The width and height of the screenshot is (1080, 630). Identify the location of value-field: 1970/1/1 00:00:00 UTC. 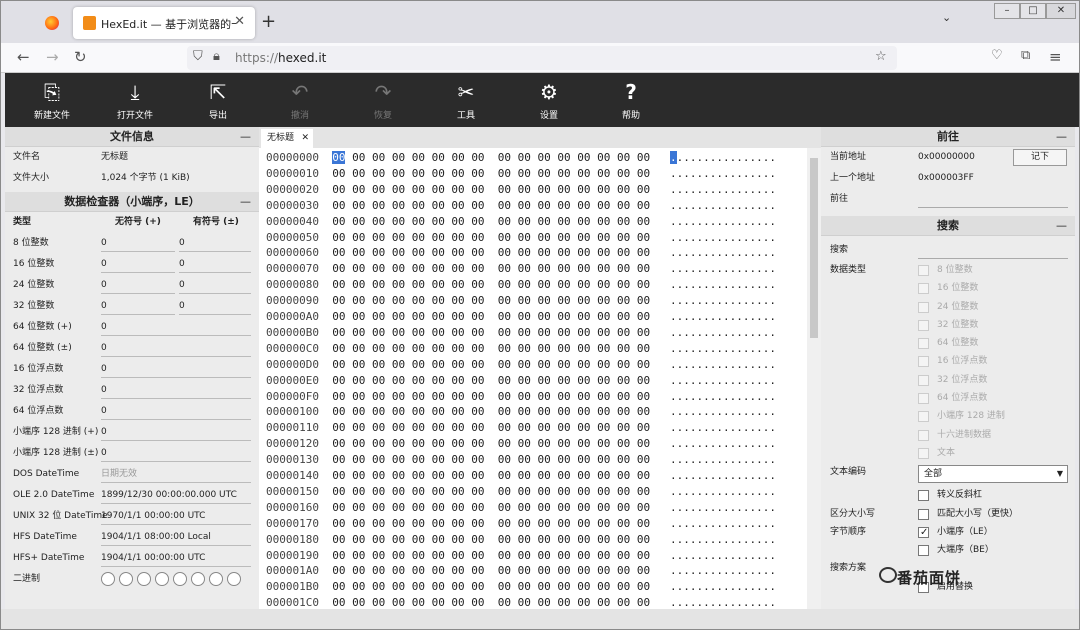
(176, 516).